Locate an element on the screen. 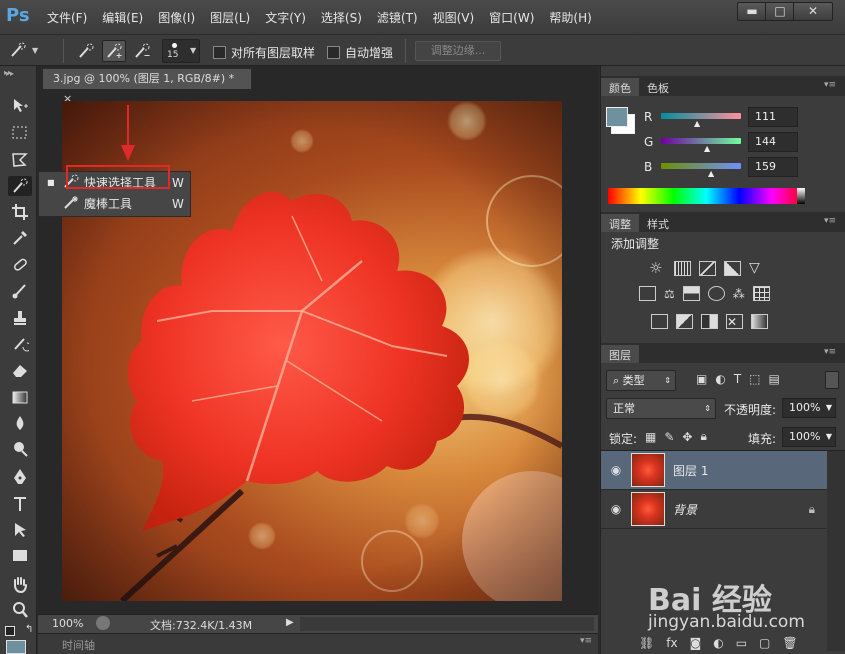 Image resolution: width=845 pixels, height=654 pixels. close-button: ✕ is located at coordinates (813, 11).